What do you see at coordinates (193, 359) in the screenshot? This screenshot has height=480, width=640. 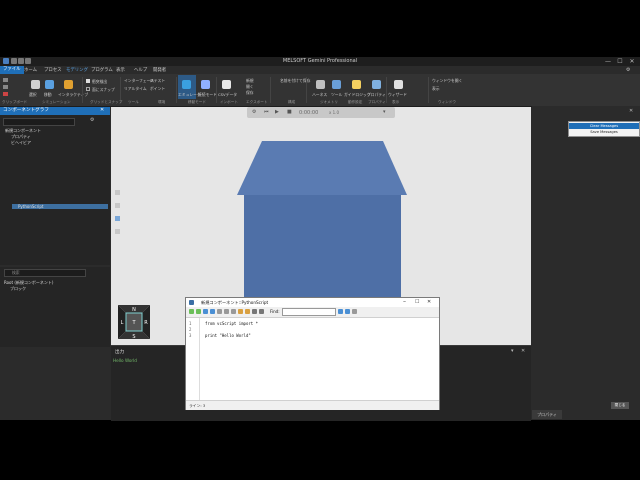 I see `line-number-gutter: 1 2 3` at bounding box center [193, 359].